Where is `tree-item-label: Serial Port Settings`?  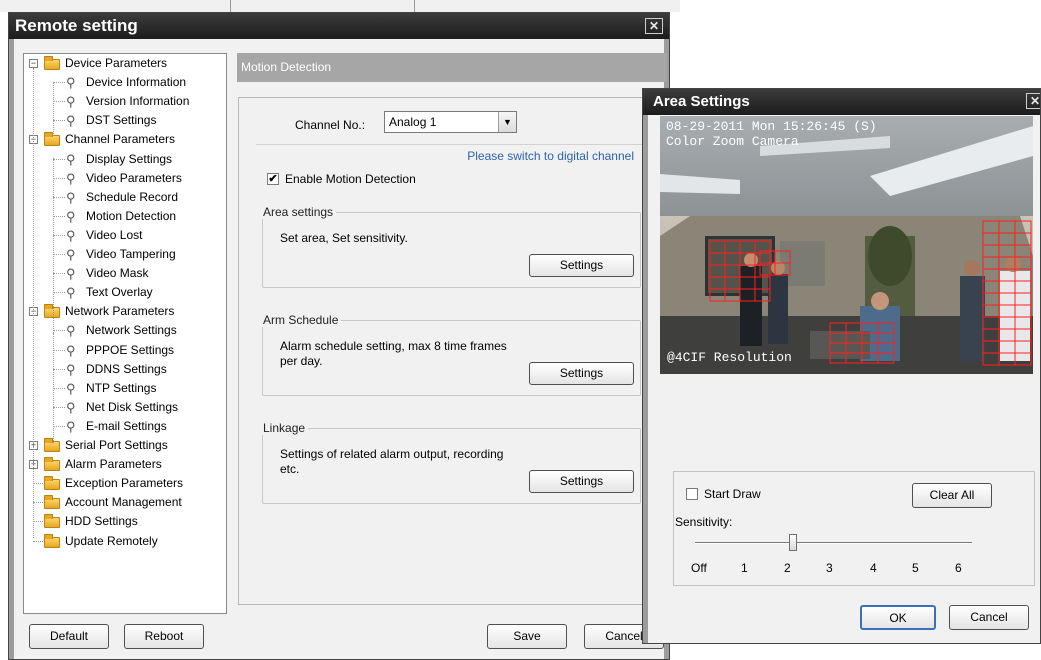 tree-item-label: Serial Port Settings is located at coordinates (116, 445).